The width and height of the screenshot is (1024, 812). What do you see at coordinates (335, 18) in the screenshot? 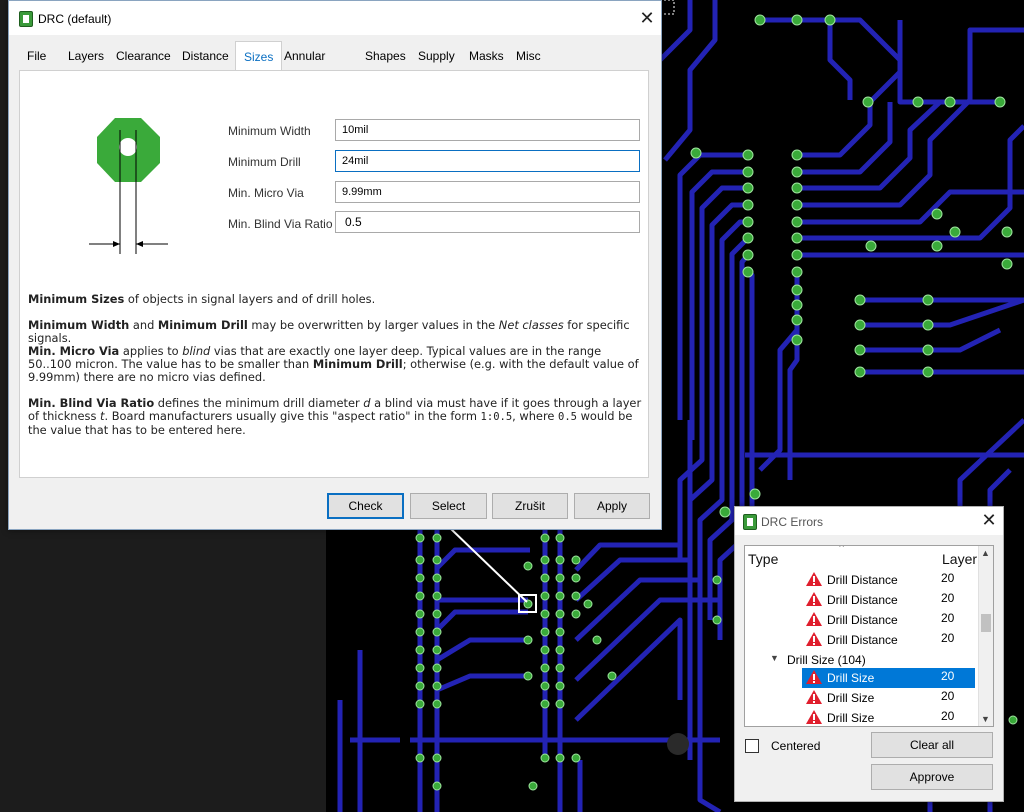
I see `drc-dialog-titlebar: DRC (default) ✕` at bounding box center [335, 18].